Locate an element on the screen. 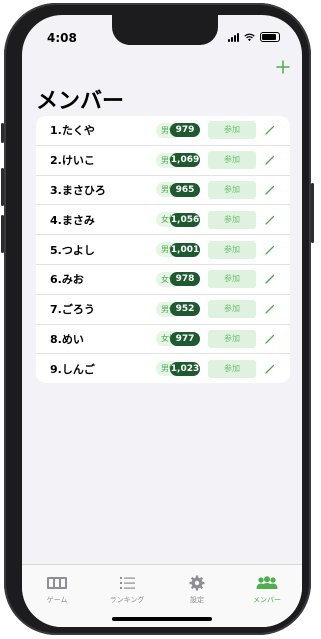 The height and width of the screenshot is (639, 321). member-row: 5.つよし 男性 1,001 参加 is located at coordinates (163, 250).